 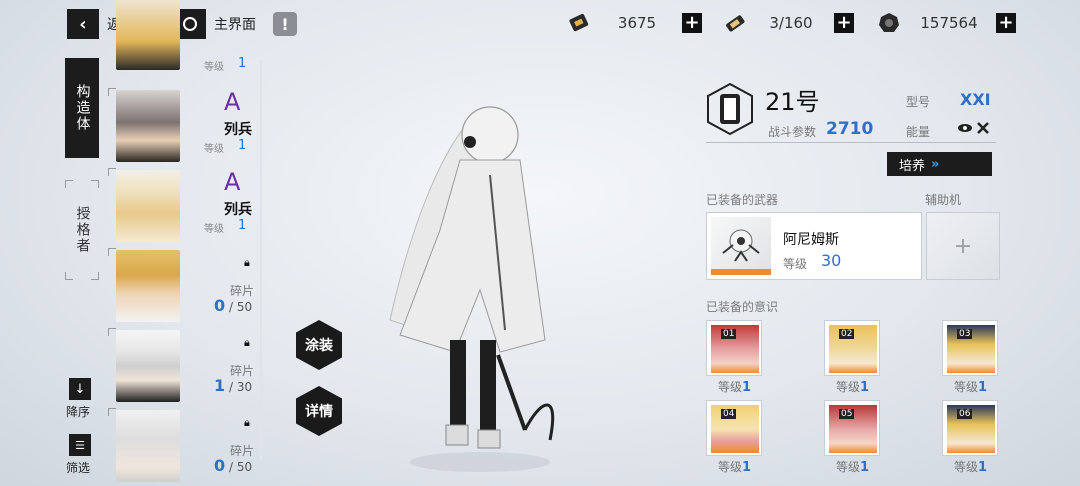 I want to click on plus-icon: +, so click(x=963, y=246).